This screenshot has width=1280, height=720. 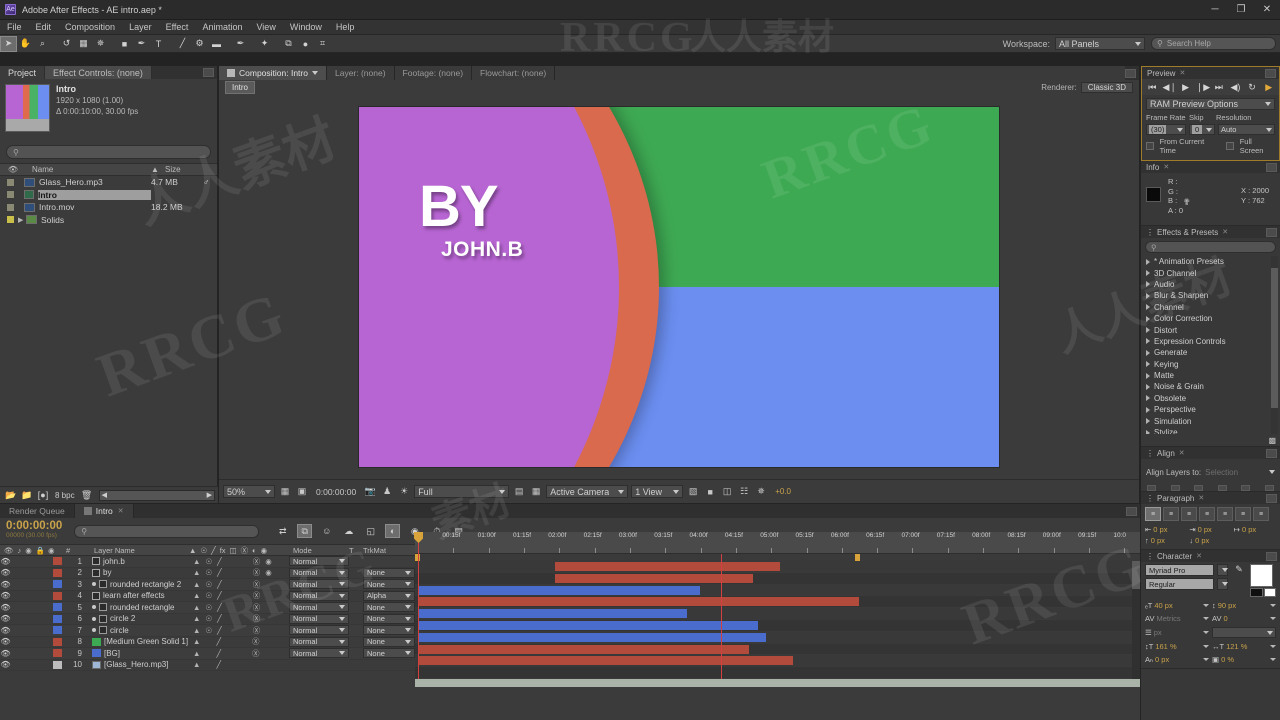 What do you see at coordinates (108, 220) in the screenshot?
I see `list-item: ▶ Solids` at bounding box center [108, 220].